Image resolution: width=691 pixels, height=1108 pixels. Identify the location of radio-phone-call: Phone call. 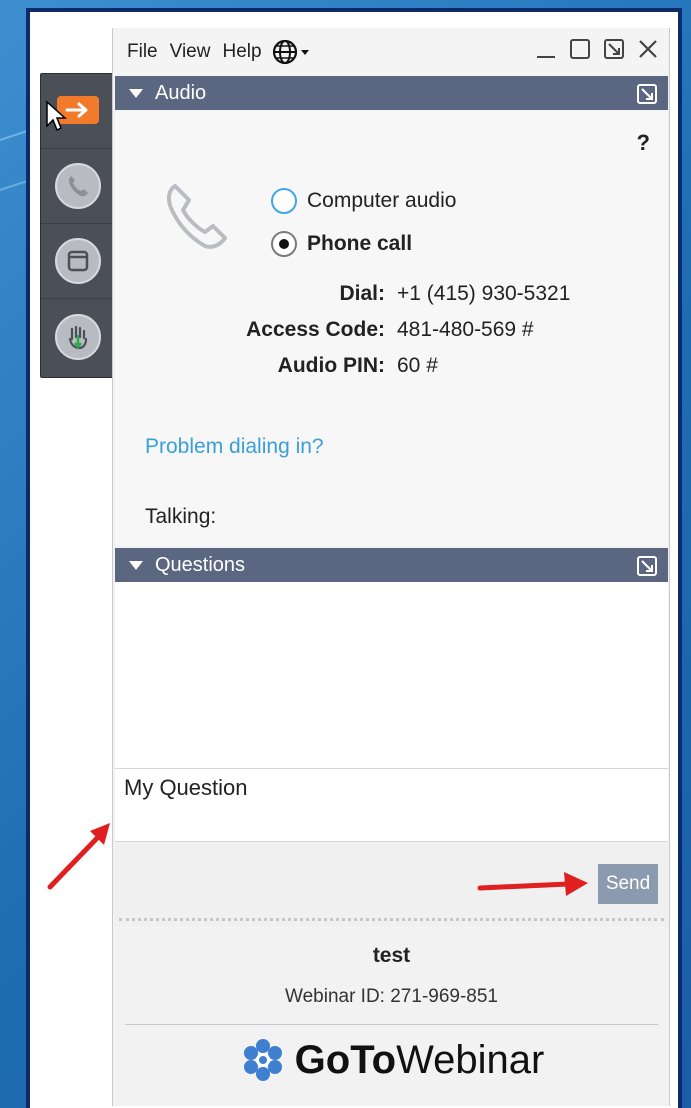
(341, 244).